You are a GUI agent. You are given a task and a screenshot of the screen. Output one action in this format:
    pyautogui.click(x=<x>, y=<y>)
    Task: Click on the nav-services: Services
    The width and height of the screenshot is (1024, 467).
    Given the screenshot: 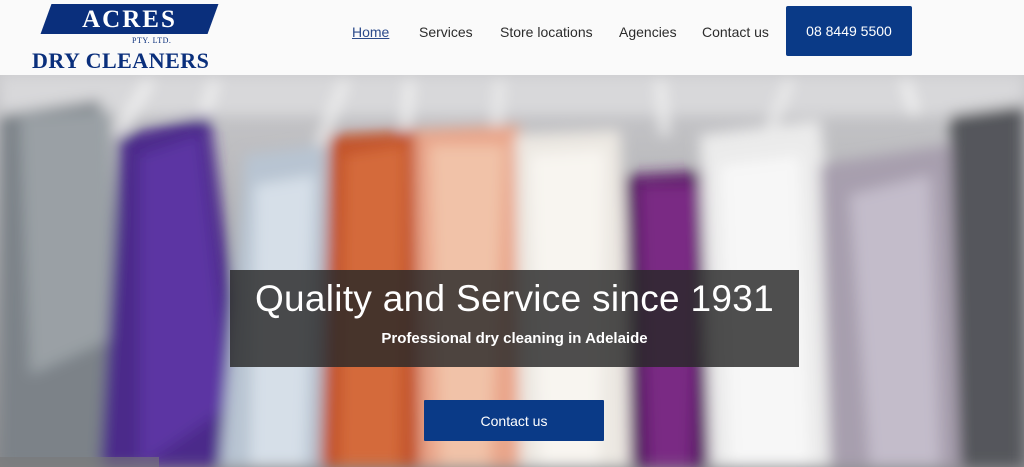 What is the action you would take?
    pyautogui.click(x=446, y=32)
    